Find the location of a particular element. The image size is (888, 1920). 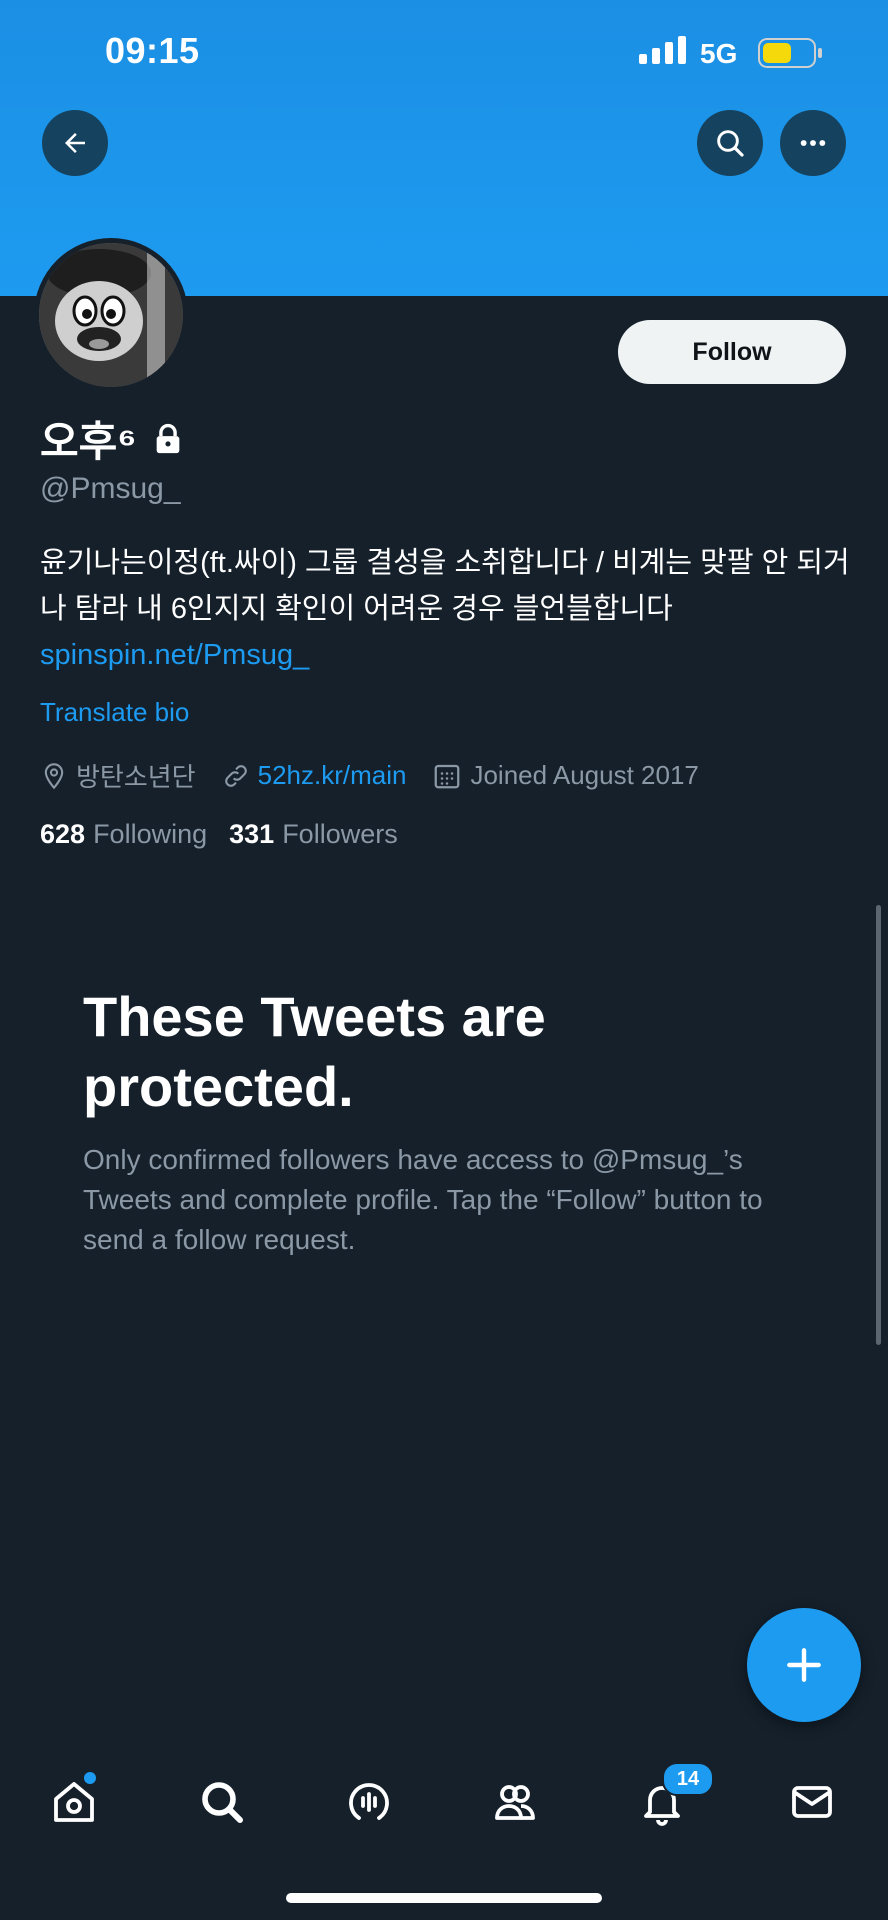

profile-meta: 방탄소년단 52hz.kr/main Joined August 2017 is located at coordinates (382, 775).